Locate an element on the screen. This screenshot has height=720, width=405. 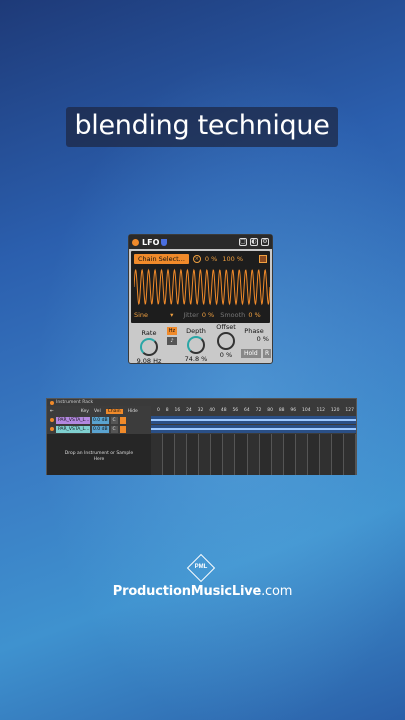
zone-ruler: 0 8 16 24 32 40 48 56 64 72 80 88 96 104 112 120 127 is located at coordinates (253, 410).